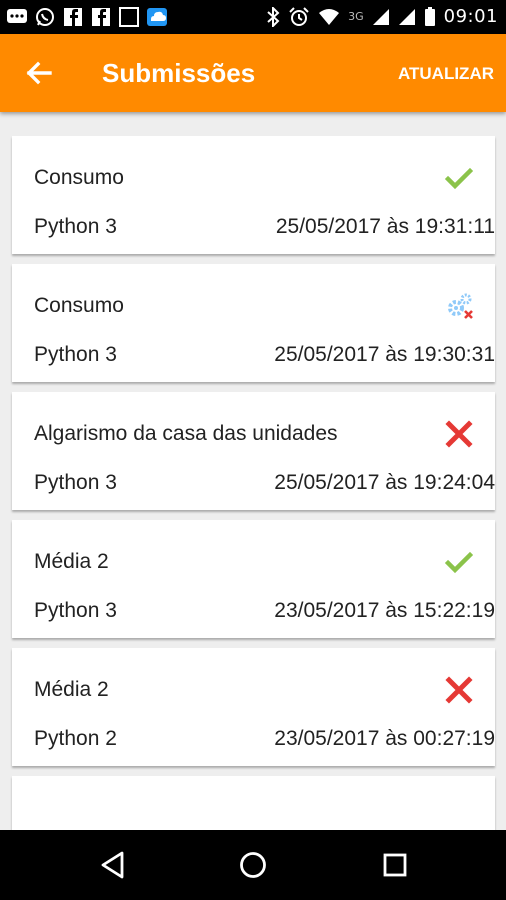  Describe the element at coordinates (253, 707) in the screenshot. I see `submission-card: Média 2 Python 2 23/05/2017 às 00:27:19` at that location.